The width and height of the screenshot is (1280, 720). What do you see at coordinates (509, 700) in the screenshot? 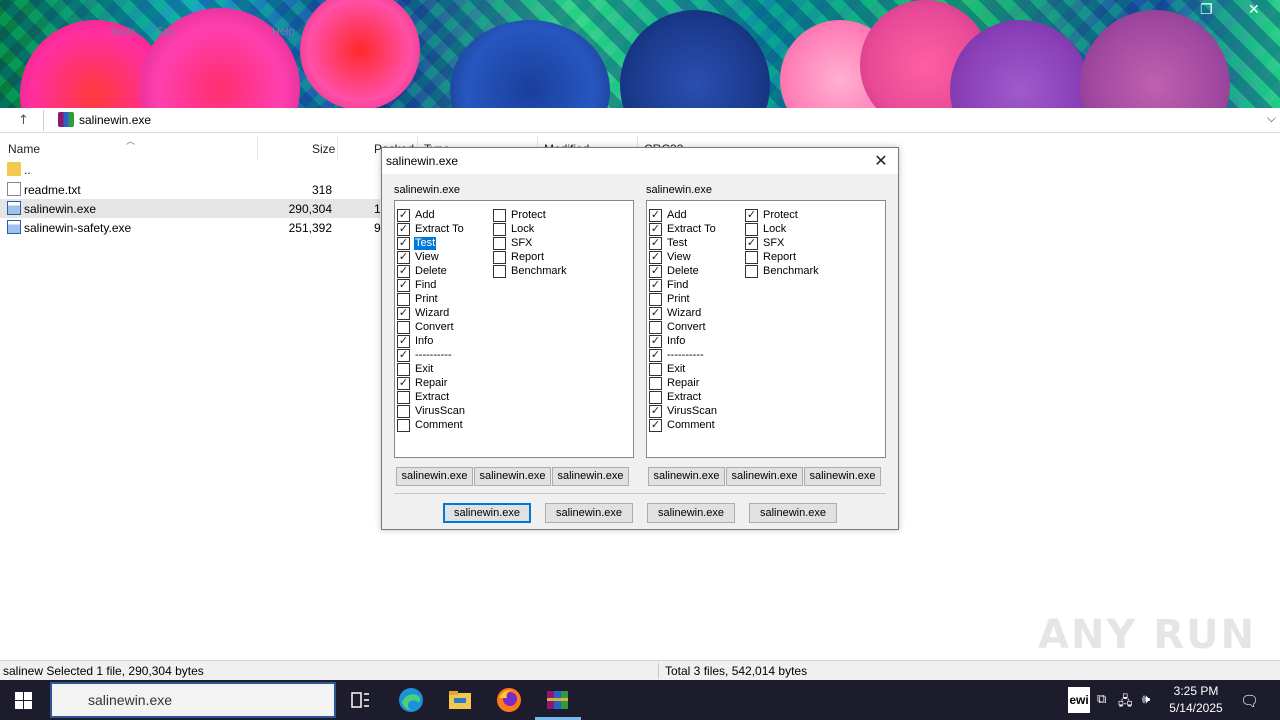
I see `firefox-icon` at bounding box center [509, 700].